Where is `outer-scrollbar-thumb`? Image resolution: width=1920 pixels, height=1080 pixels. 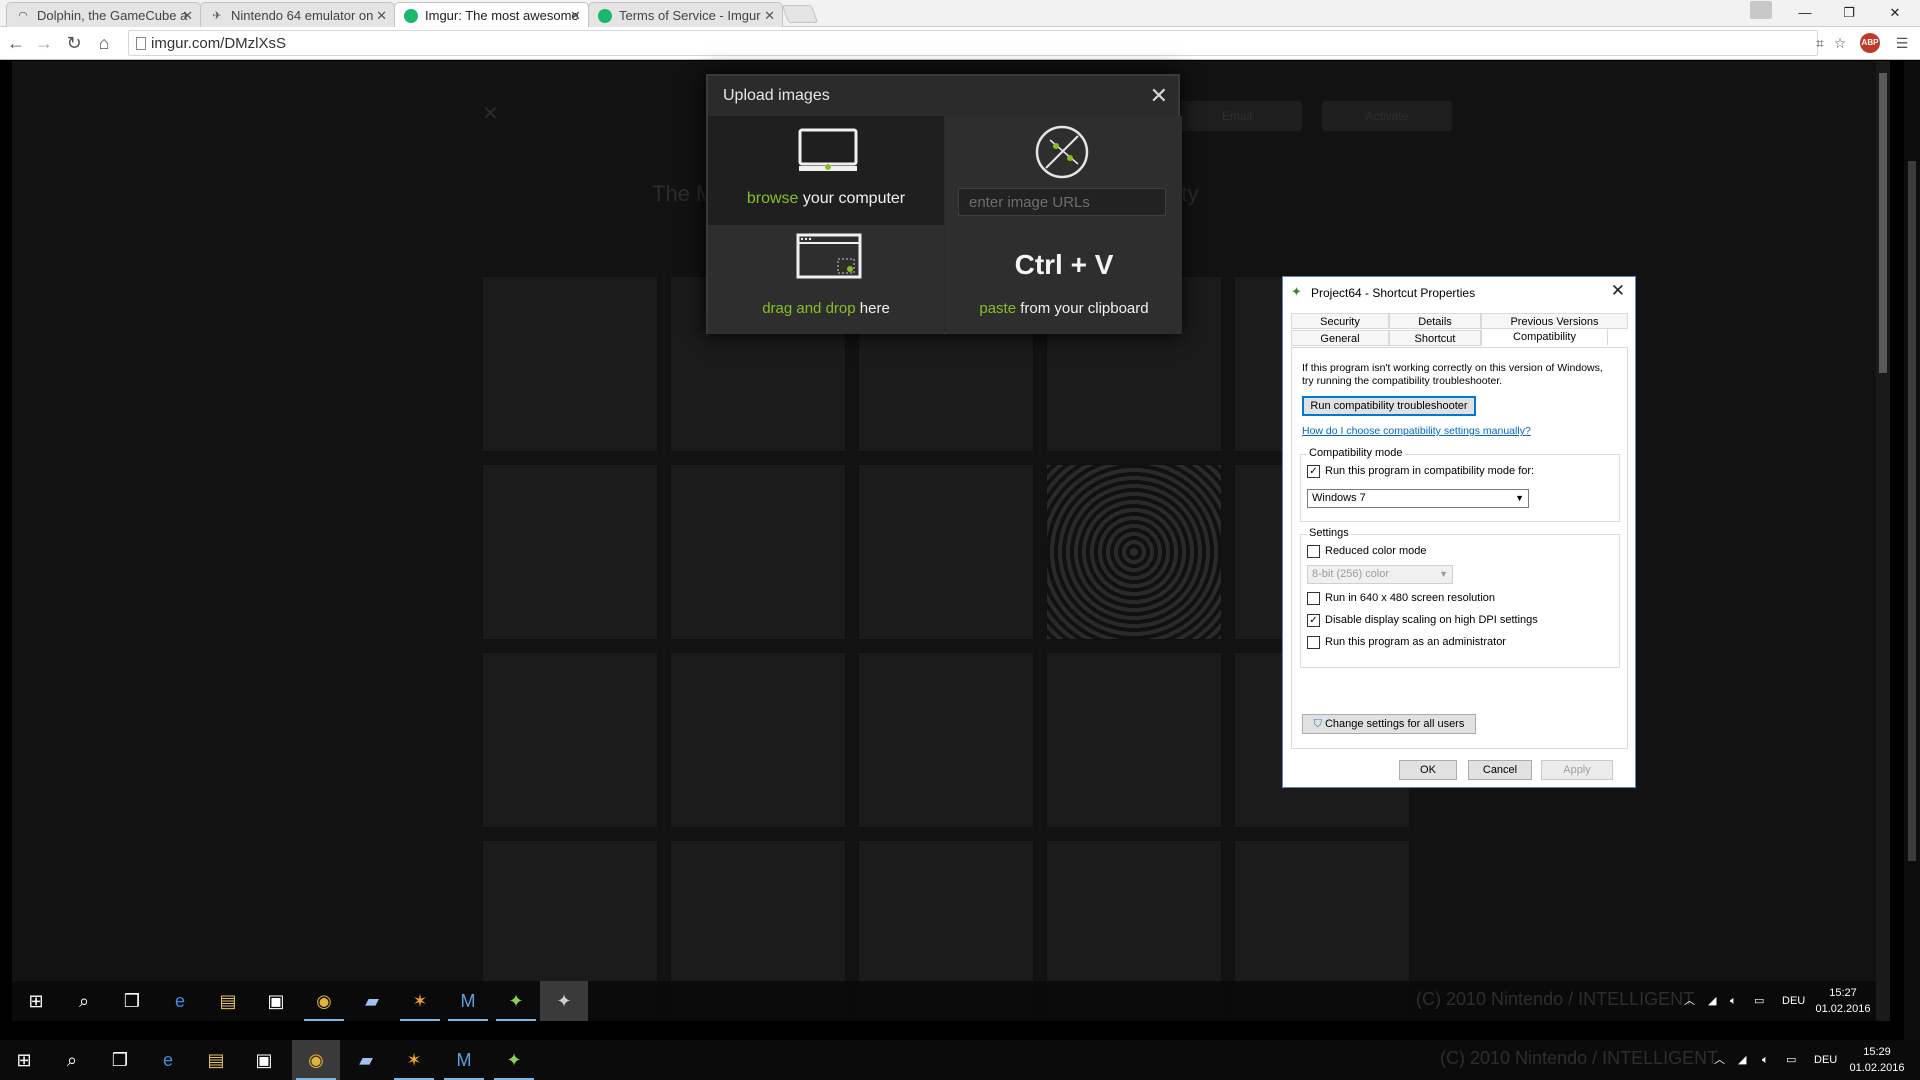 outer-scrollbar-thumb is located at coordinates (1912, 511).